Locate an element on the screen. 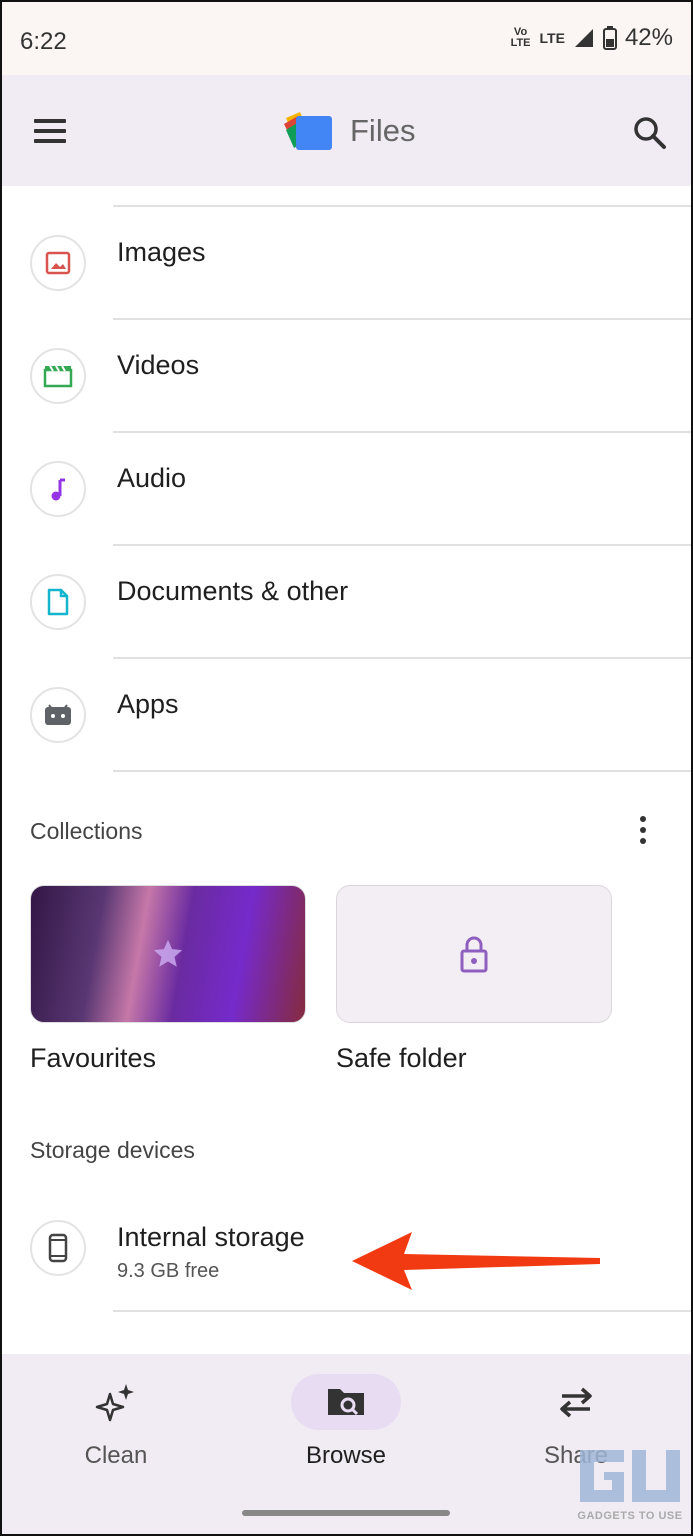  lock-icon is located at coordinates (474, 954).